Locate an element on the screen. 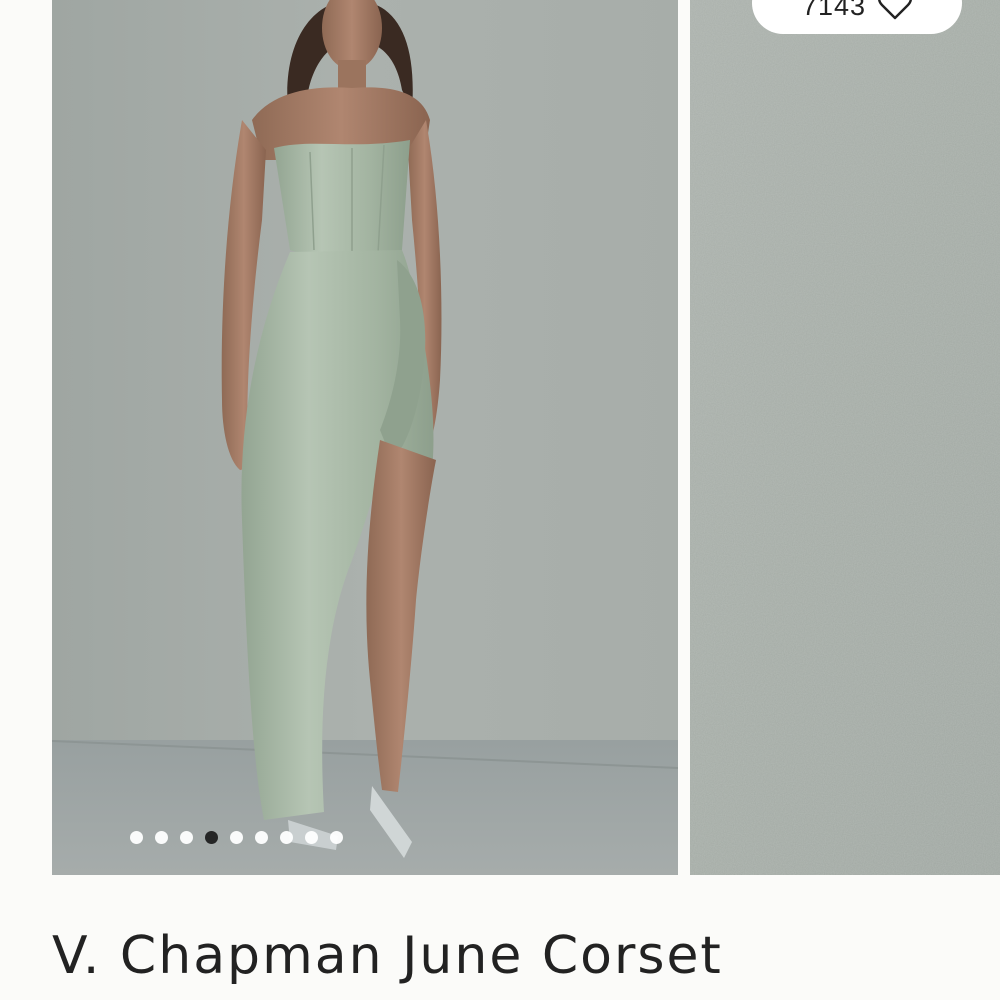 This screenshot has width=1000, height=1000. carousel-dots is located at coordinates (236, 837).